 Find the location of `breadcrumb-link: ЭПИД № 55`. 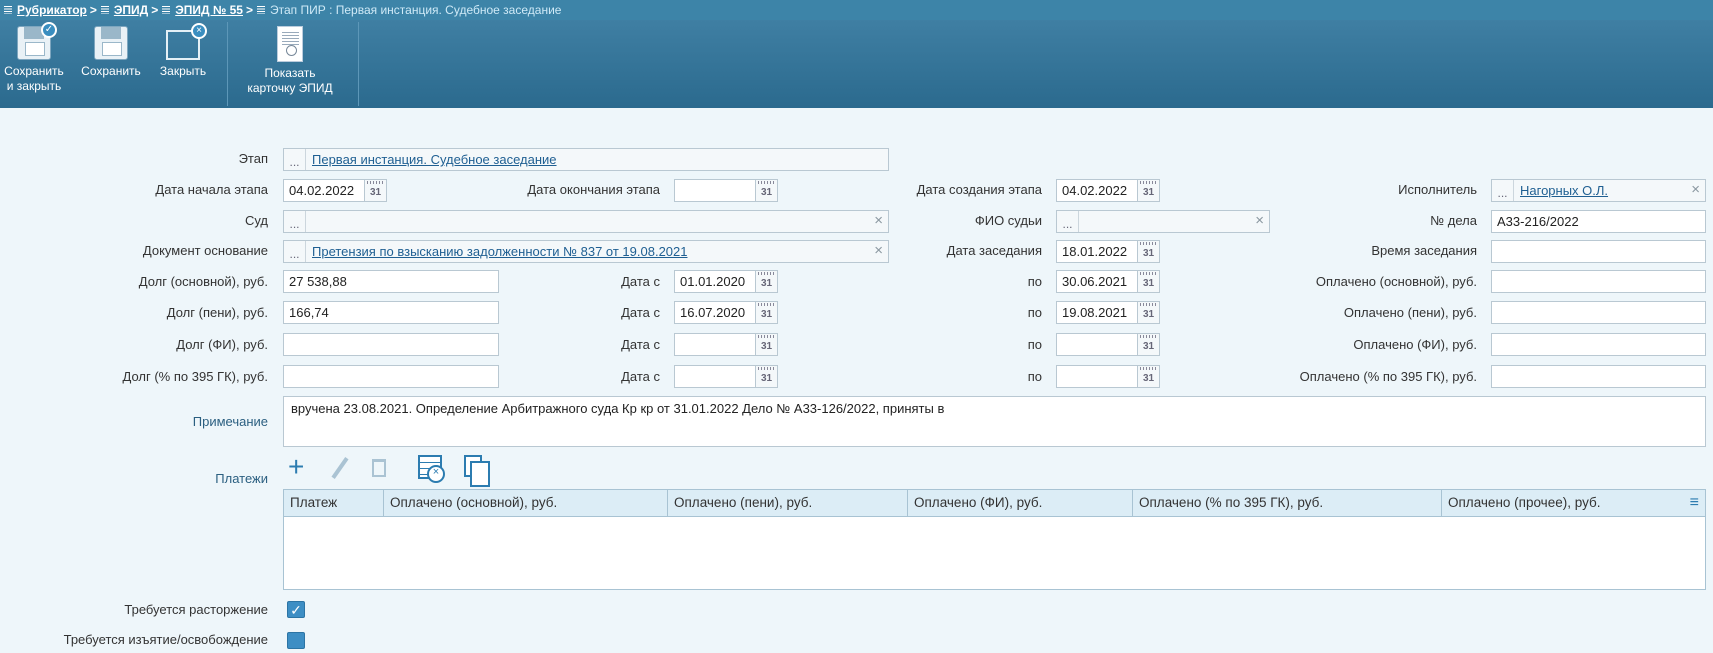

breadcrumb-link: ЭПИД № 55 is located at coordinates (209, 10).